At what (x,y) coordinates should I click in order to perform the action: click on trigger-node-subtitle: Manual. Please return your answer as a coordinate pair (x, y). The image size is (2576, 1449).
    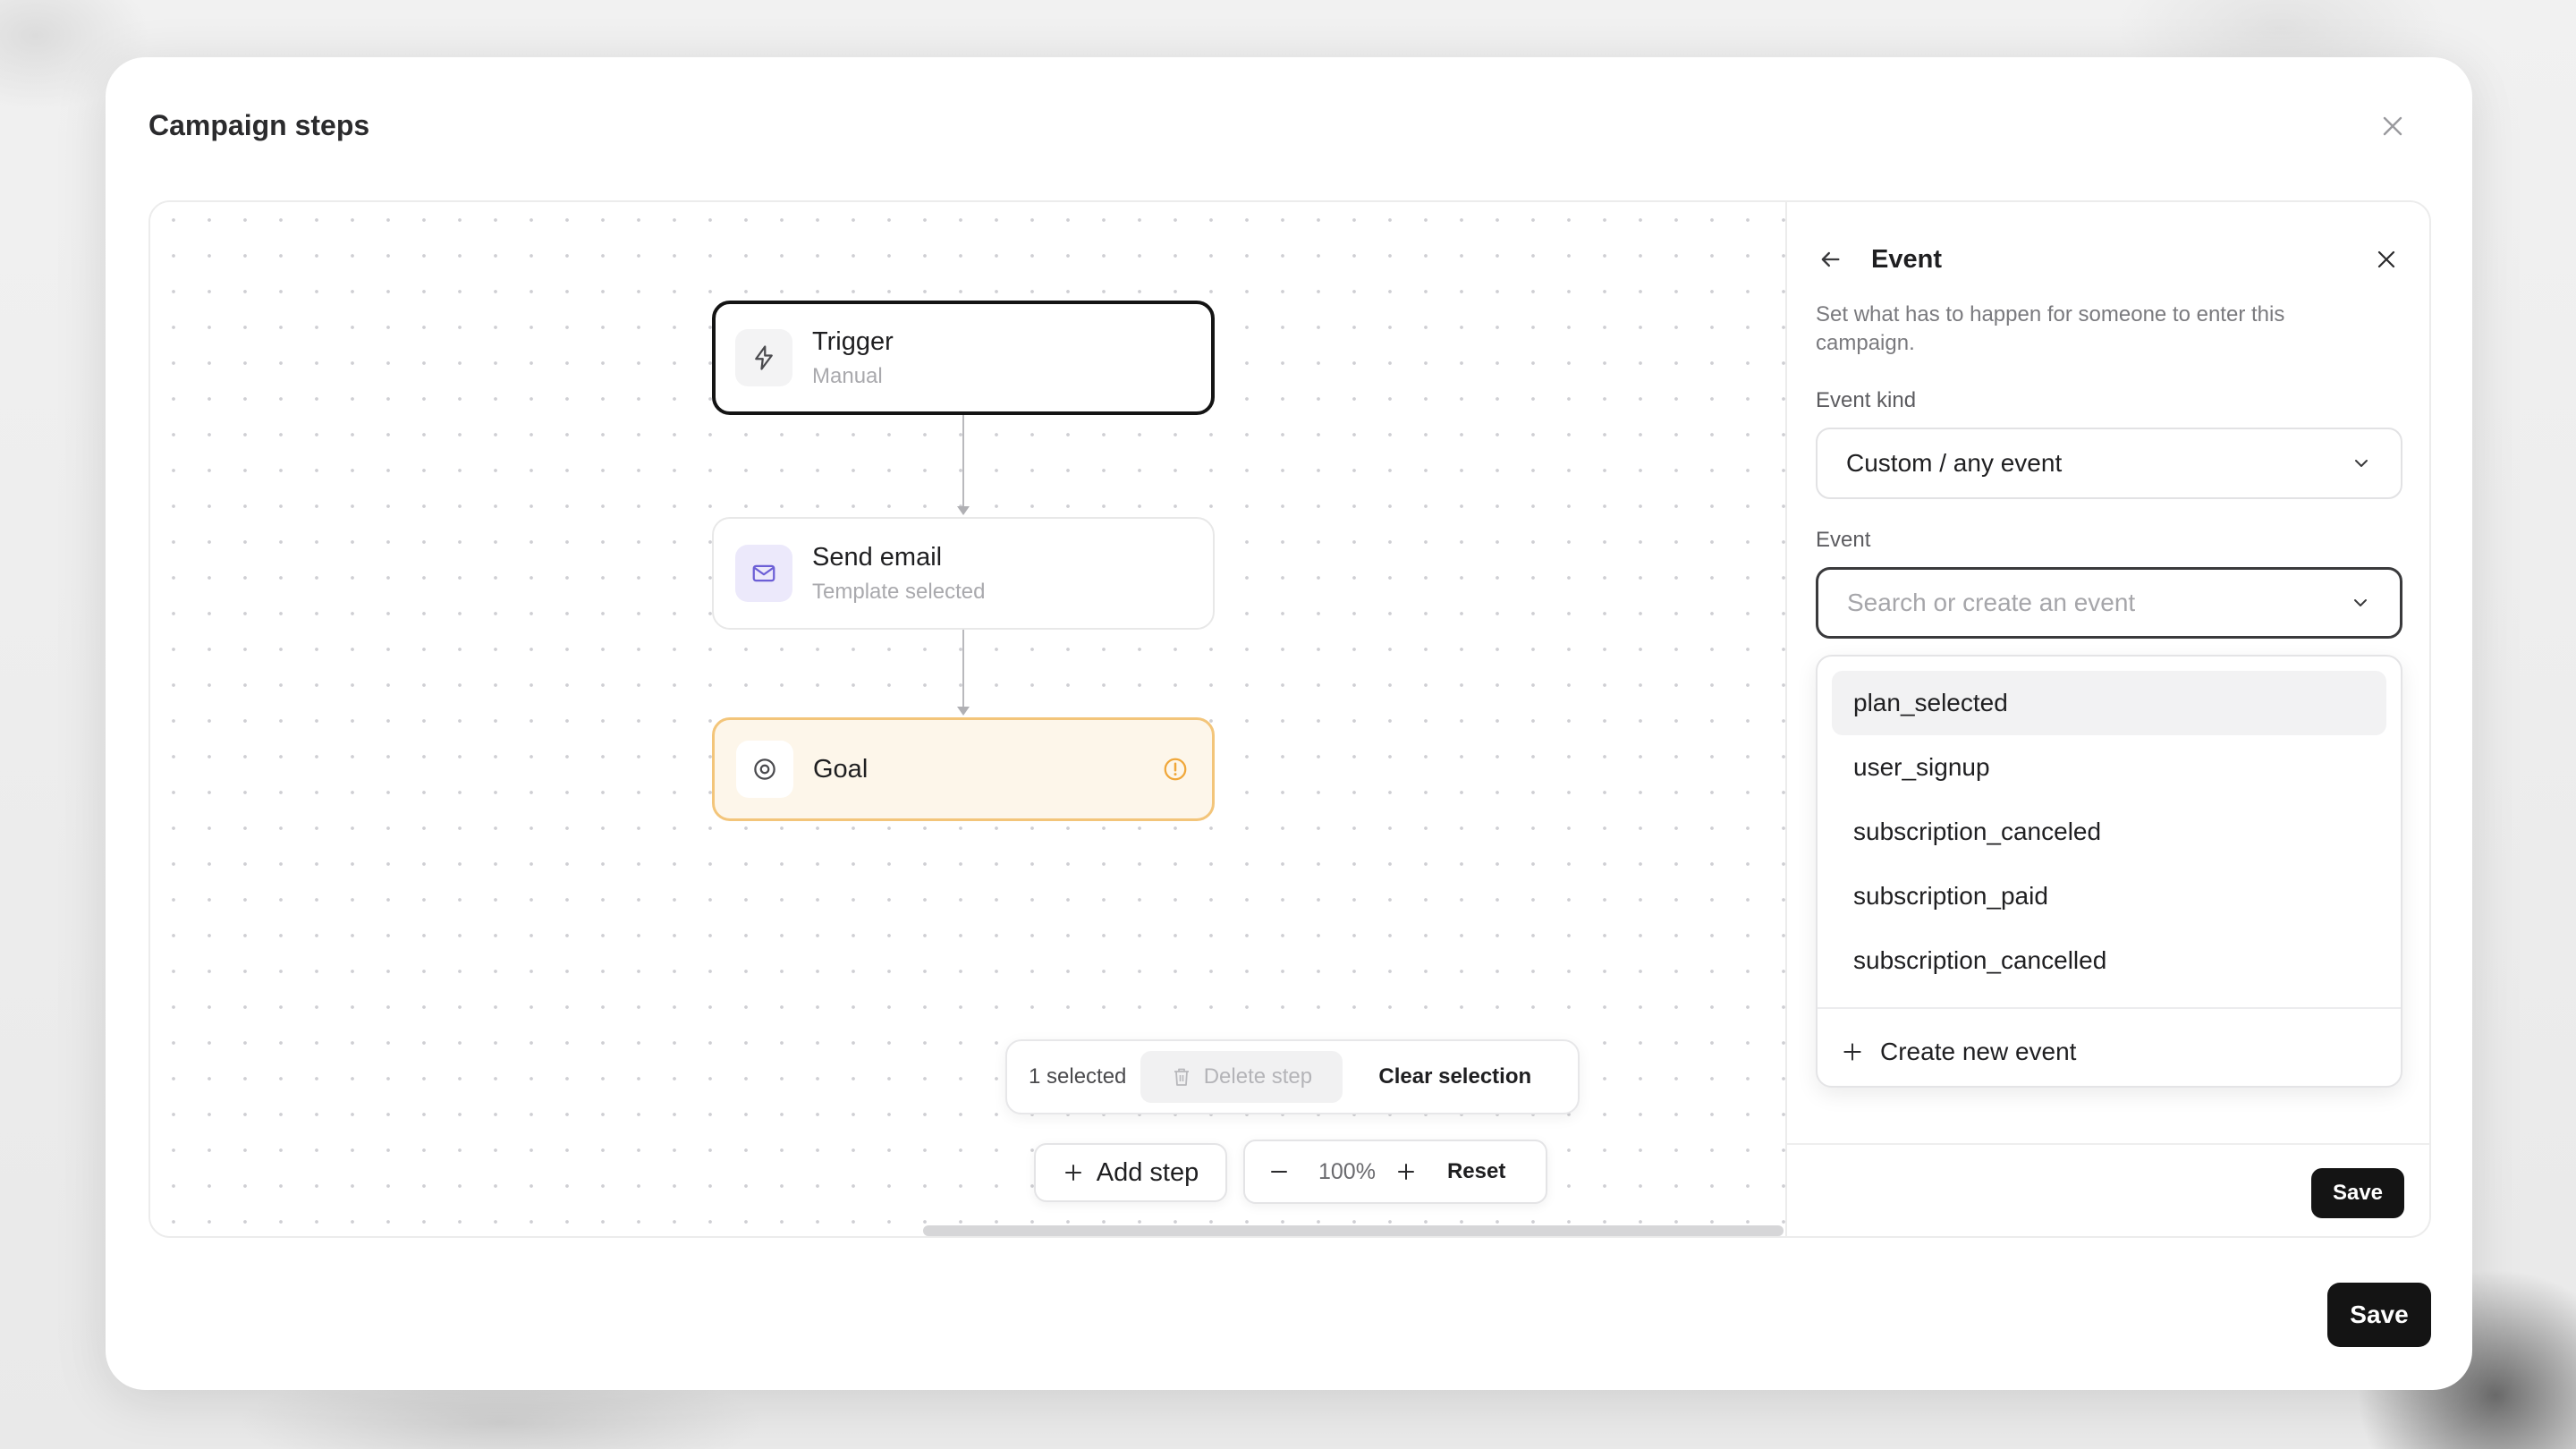
    Looking at the image, I should click on (847, 375).